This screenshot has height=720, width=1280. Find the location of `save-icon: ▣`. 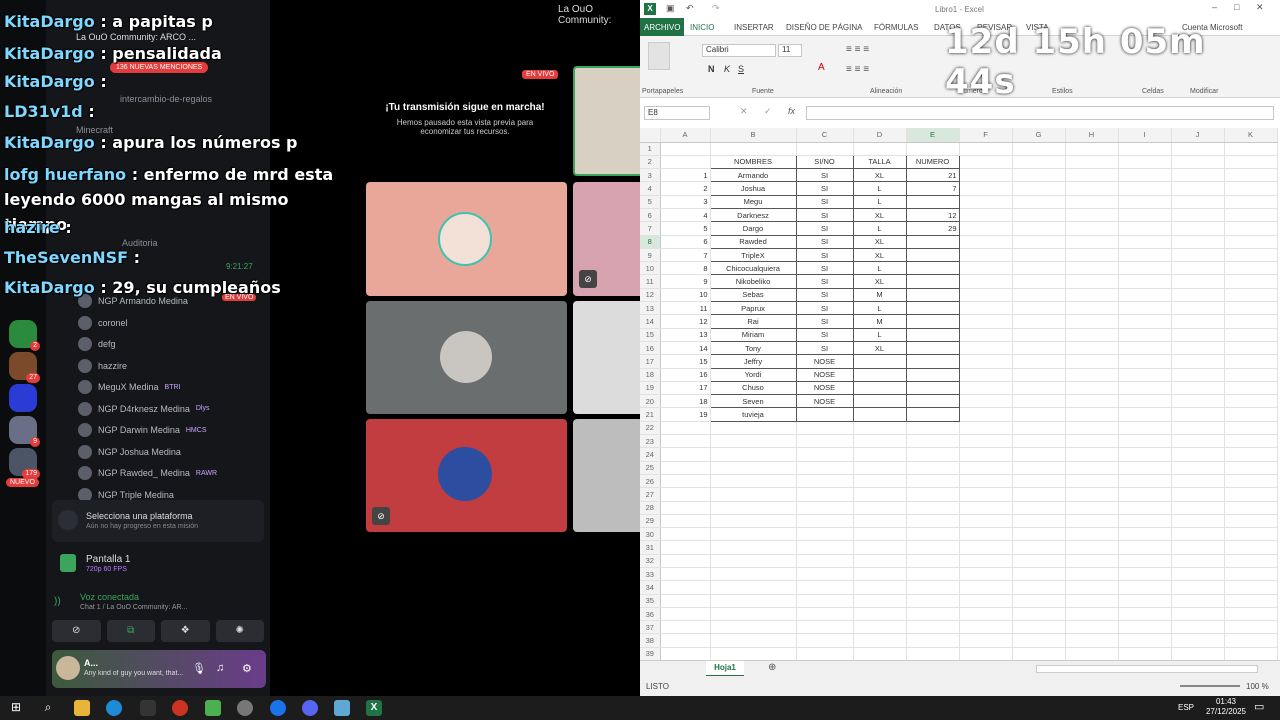

save-icon: ▣ is located at coordinates (670, 8).